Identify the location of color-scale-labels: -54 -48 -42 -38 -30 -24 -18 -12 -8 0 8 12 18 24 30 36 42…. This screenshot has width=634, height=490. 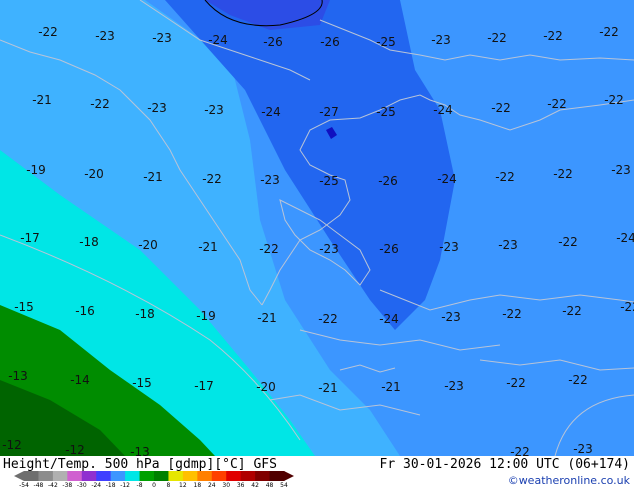
(150, 486).